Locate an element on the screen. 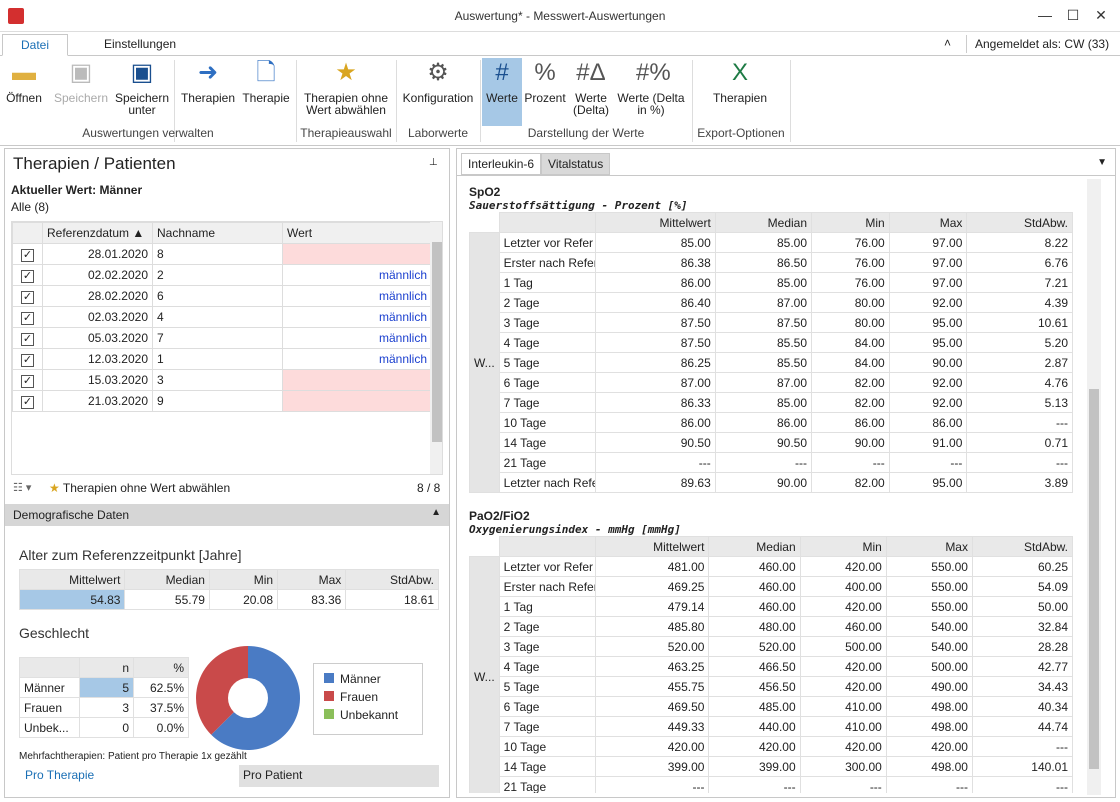 Image resolution: width=1120 pixels, height=802 pixels. group-export: Export-Optionen is located at coordinates (741, 133).